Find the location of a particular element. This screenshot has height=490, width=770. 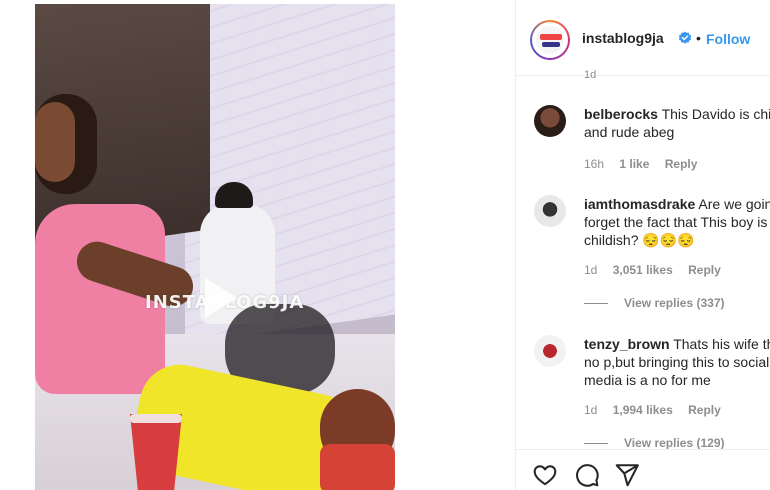

comment-meta: 16h 1 like Reply is located at coordinates (646, 164).